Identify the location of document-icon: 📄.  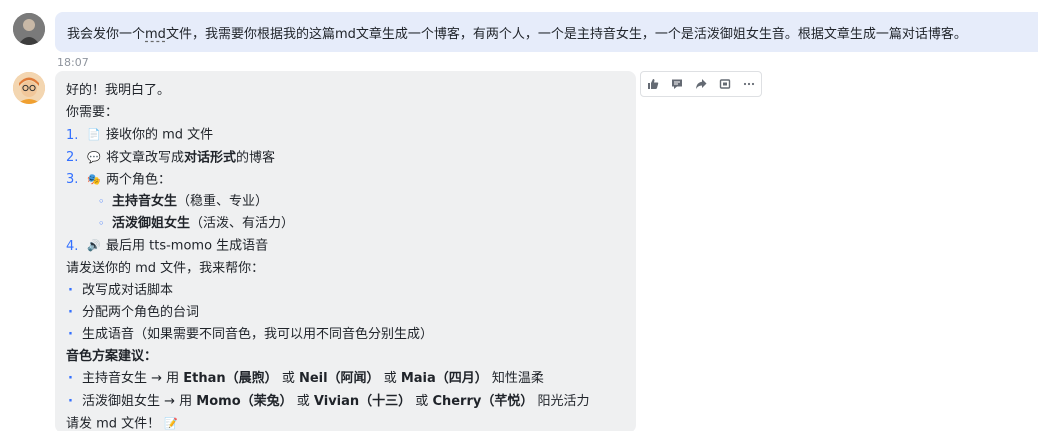
(94, 135).